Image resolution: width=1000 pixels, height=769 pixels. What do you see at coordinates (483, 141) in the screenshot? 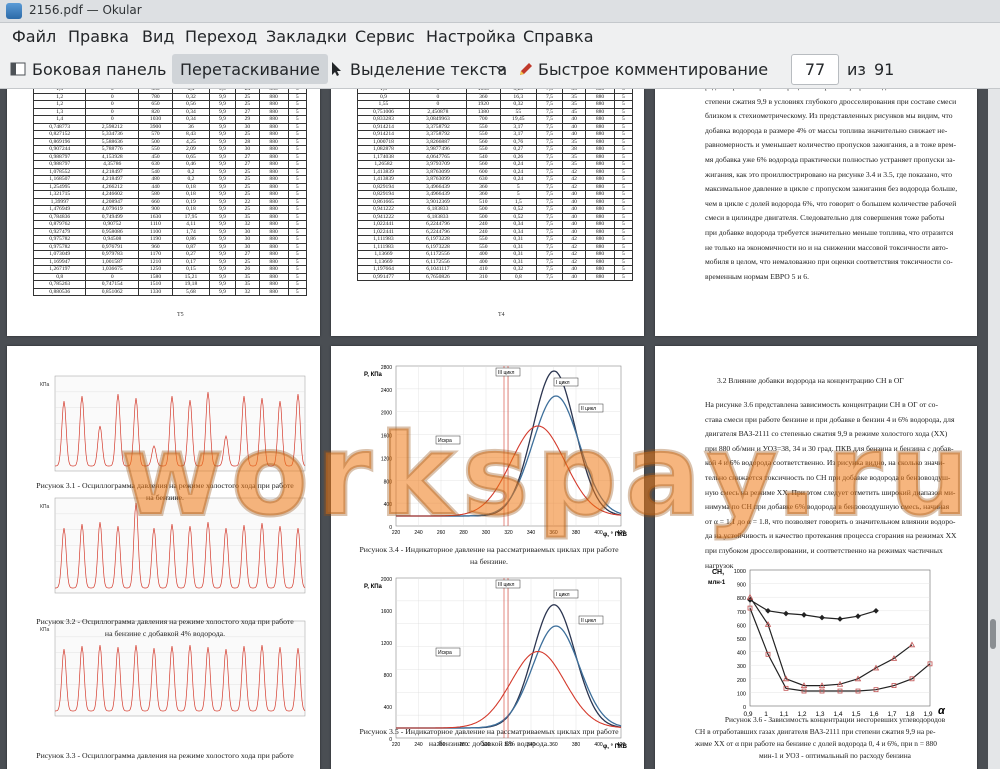
I see `table-cell: 560` at bounding box center [483, 141].